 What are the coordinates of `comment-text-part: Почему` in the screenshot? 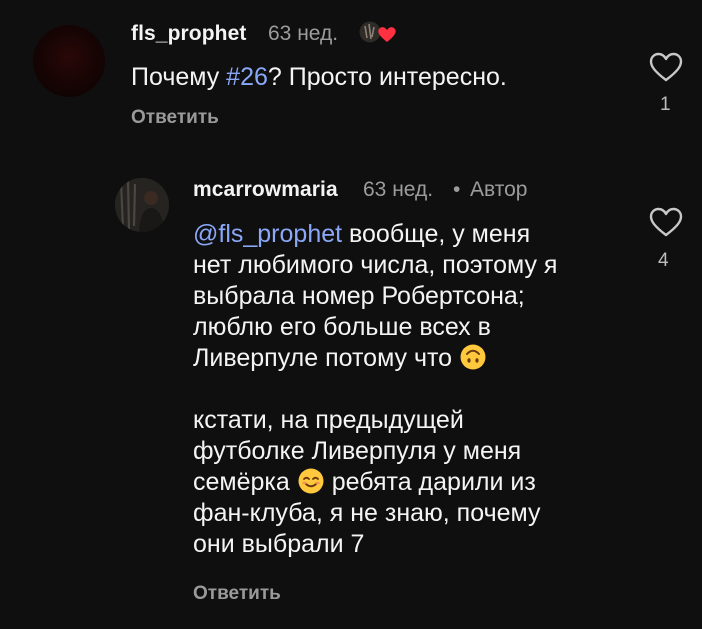 It's located at (179, 77).